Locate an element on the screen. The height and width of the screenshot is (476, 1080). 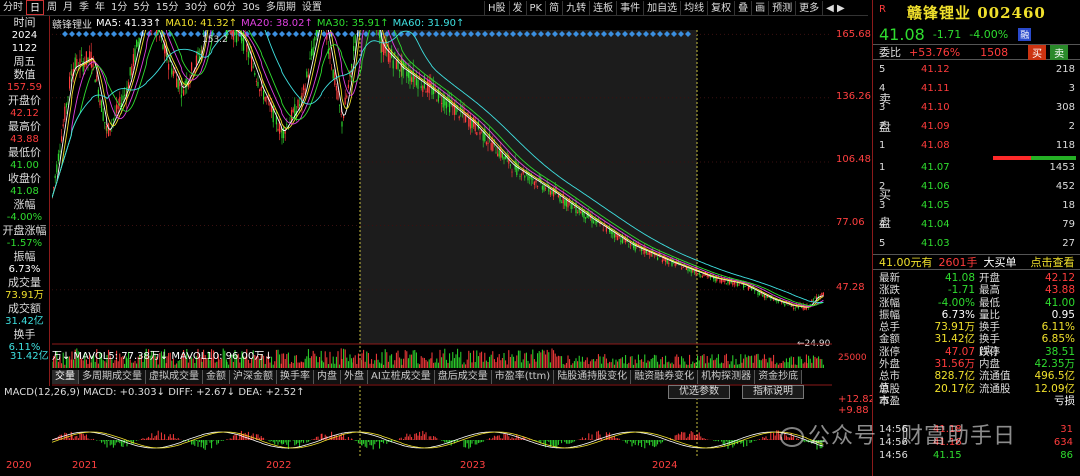
indicator-tab-14: 资金抄底 is located at coordinates (779, 377).